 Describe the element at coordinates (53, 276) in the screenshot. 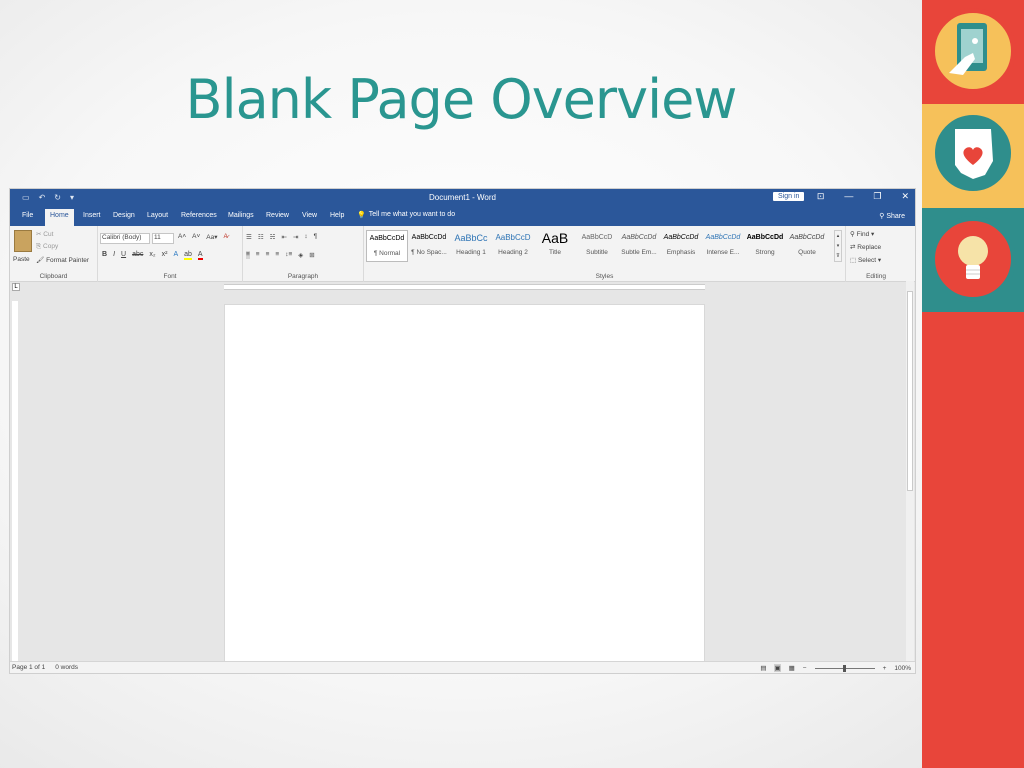

I see `clipboard-label: Clipboard` at that location.